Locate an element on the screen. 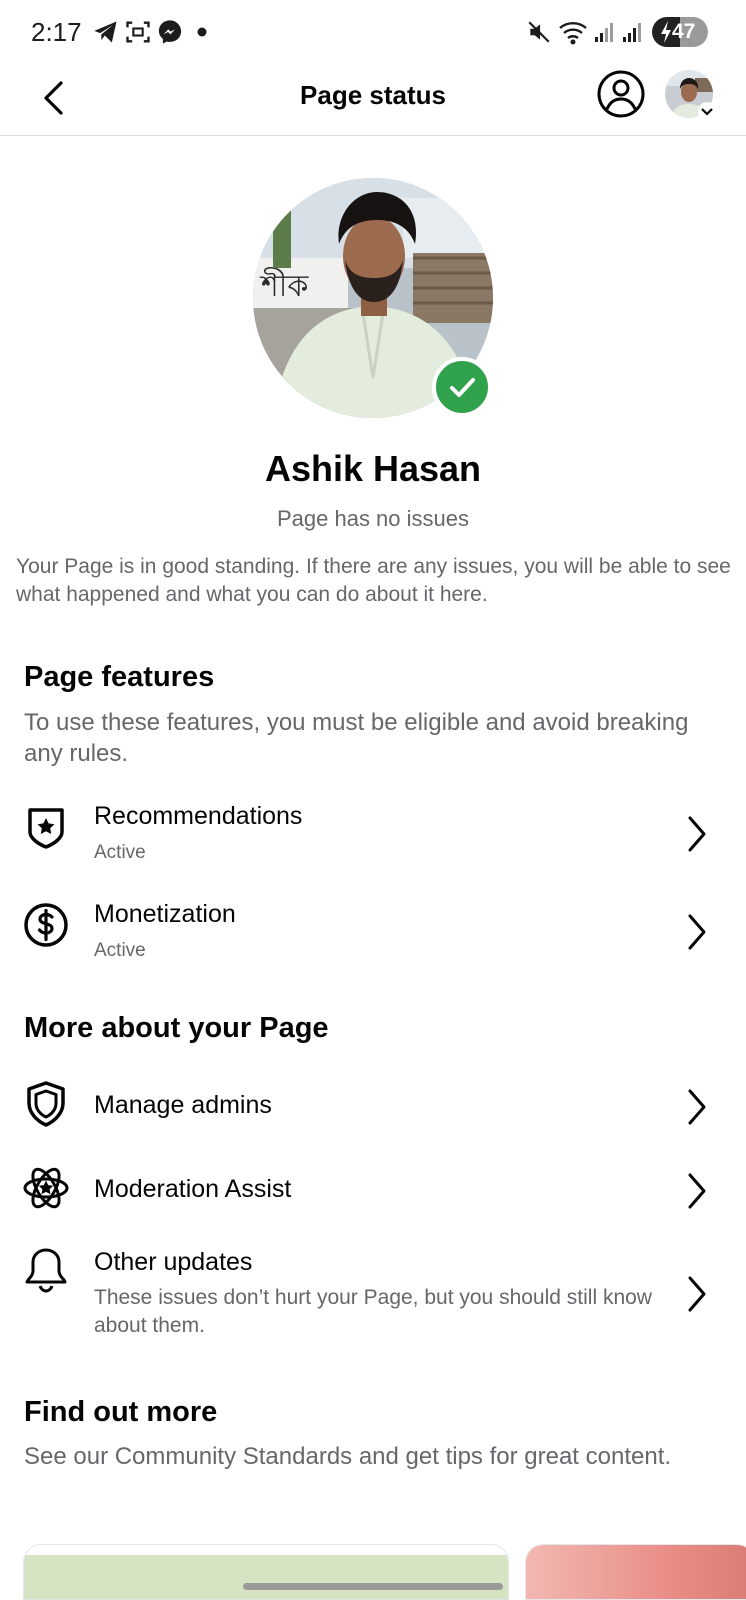  chevron-down-icon is located at coordinates (707, 112).